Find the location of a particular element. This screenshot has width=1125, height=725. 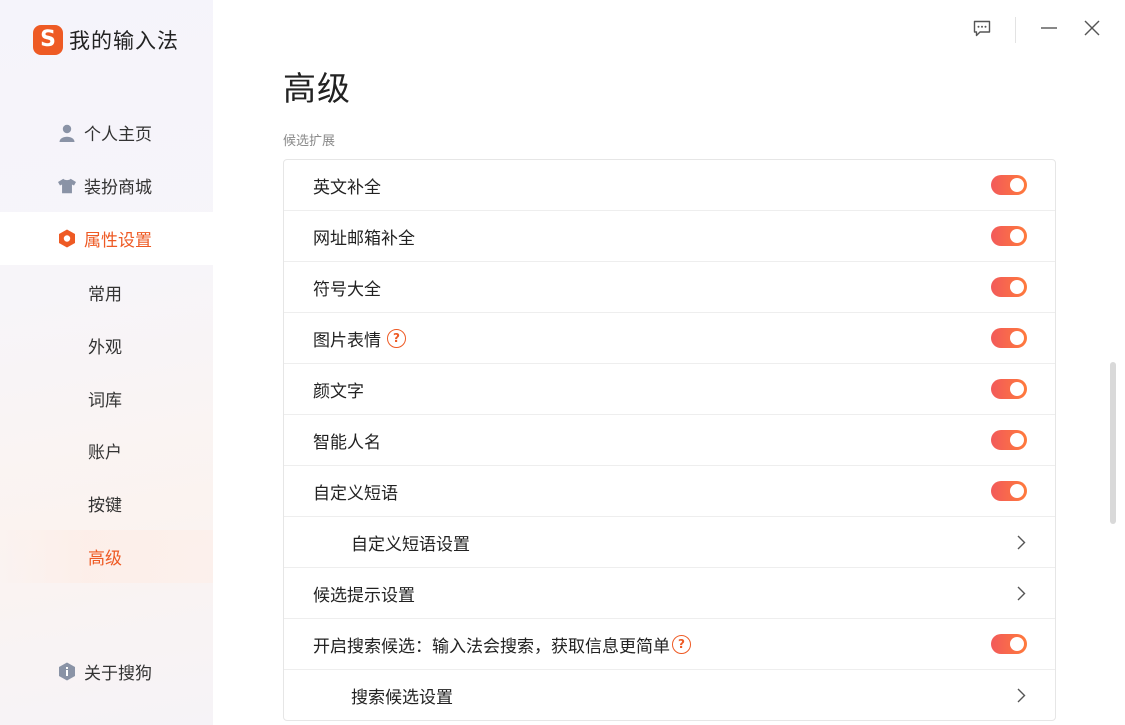

sub-item-label: 账户 is located at coordinates (105, 453).